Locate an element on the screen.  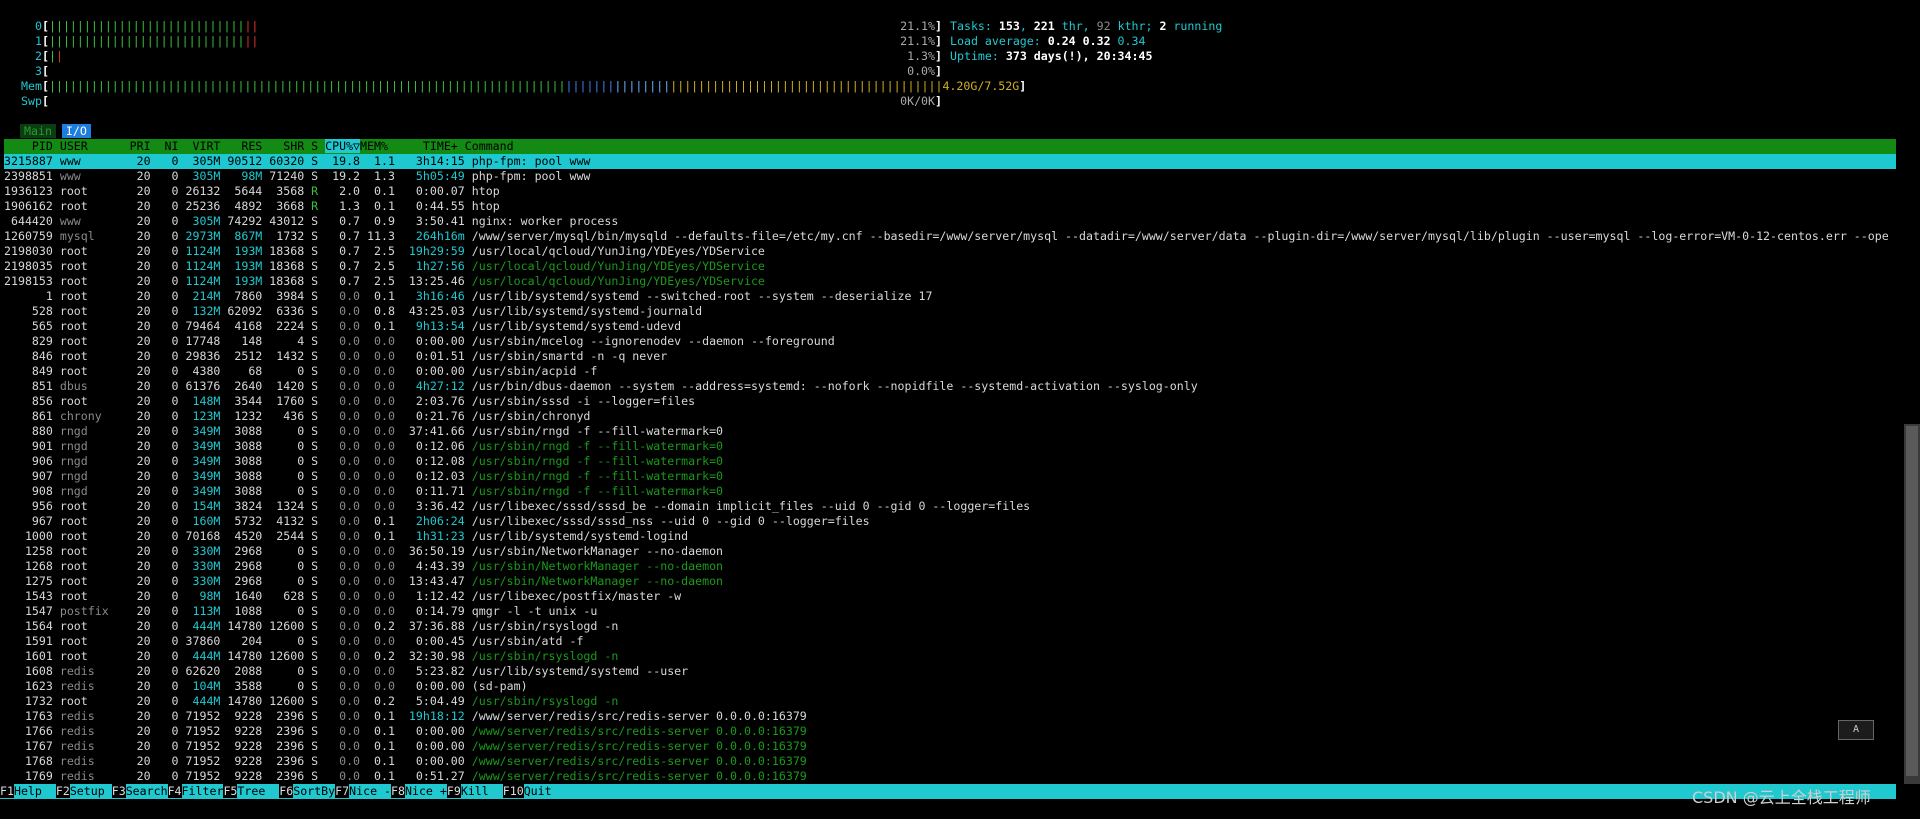
cell-pid: 856 is located at coordinates (32, 401).